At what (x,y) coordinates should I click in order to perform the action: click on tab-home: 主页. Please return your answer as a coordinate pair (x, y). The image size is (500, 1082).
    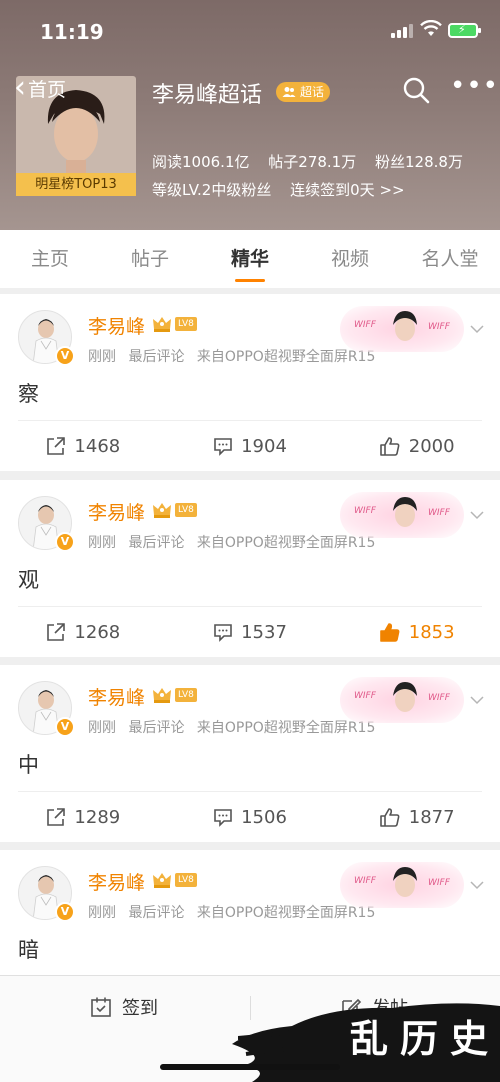
    Looking at the image, I should click on (50, 259).